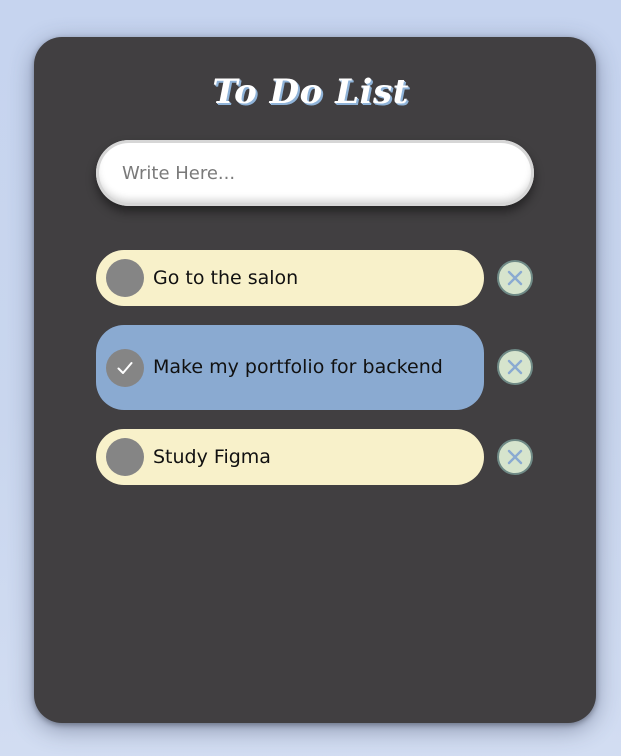 The image size is (621, 756). Describe the element at coordinates (310, 92) in the screenshot. I see `app-title: To Do List` at that location.